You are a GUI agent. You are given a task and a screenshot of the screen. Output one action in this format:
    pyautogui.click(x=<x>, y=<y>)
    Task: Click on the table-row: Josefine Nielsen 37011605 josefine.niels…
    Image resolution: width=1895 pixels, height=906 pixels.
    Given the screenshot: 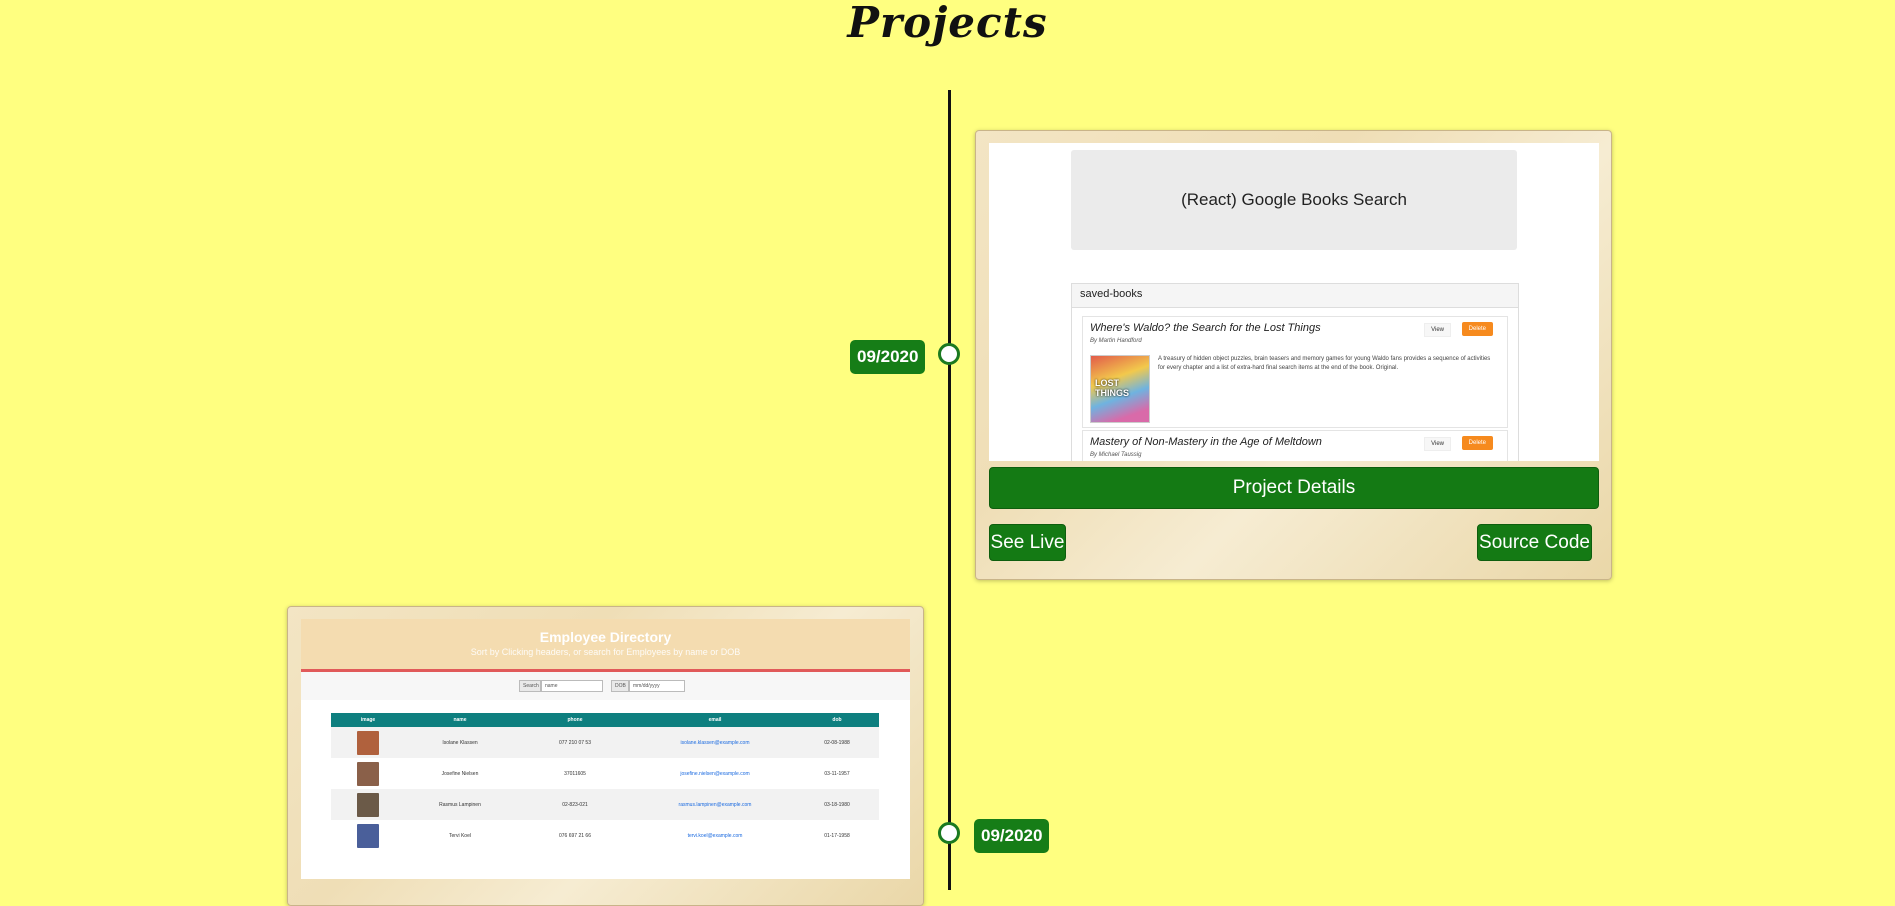 What is the action you would take?
    pyautogui.click(x=605, y=773)
    